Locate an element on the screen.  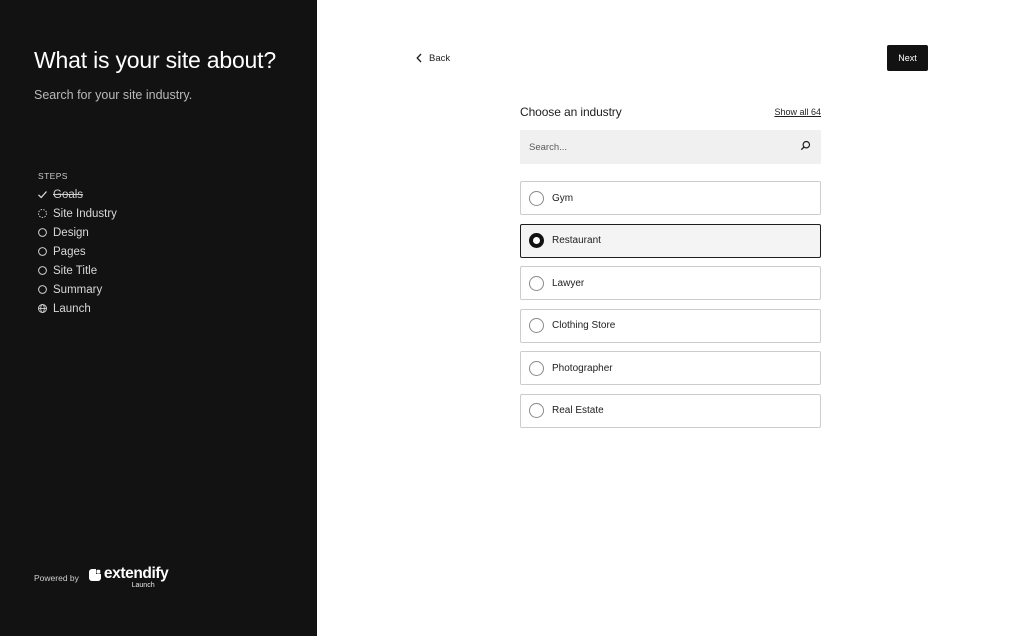
next-button: Next is located at coordinates (907, 58).